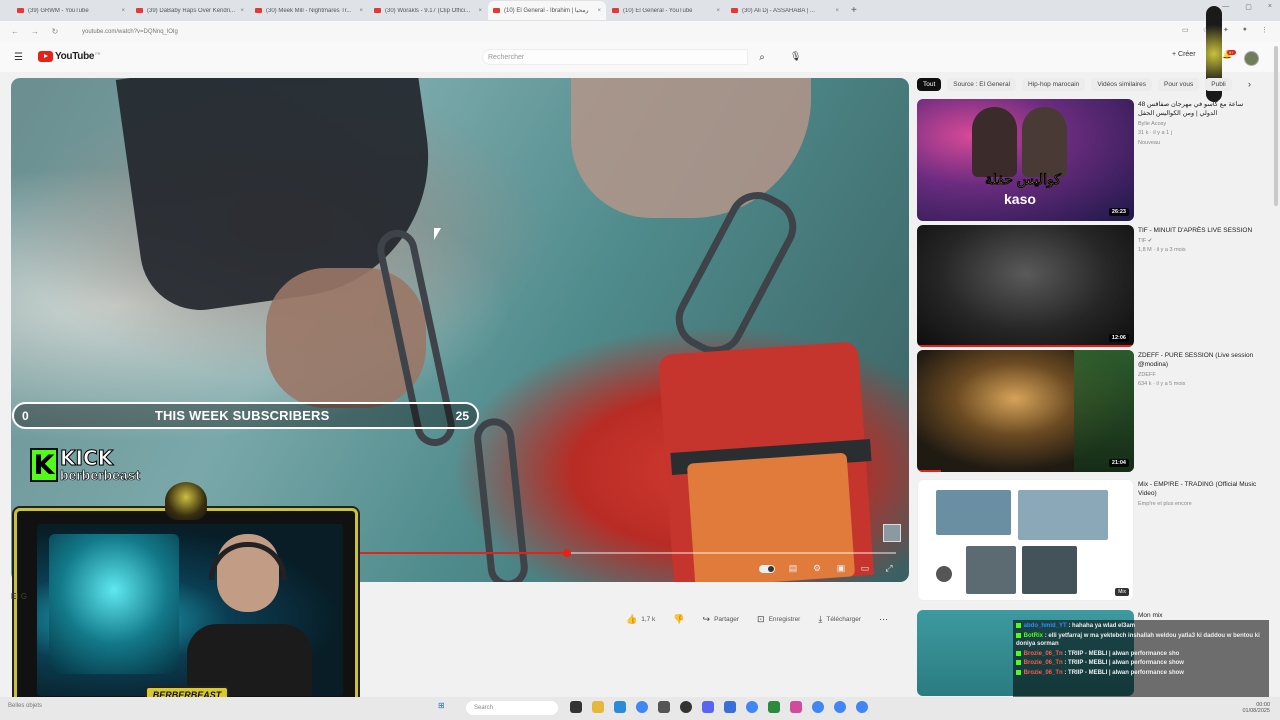  I want to click on windows-start-icon: ⊞, so click(441, 705).